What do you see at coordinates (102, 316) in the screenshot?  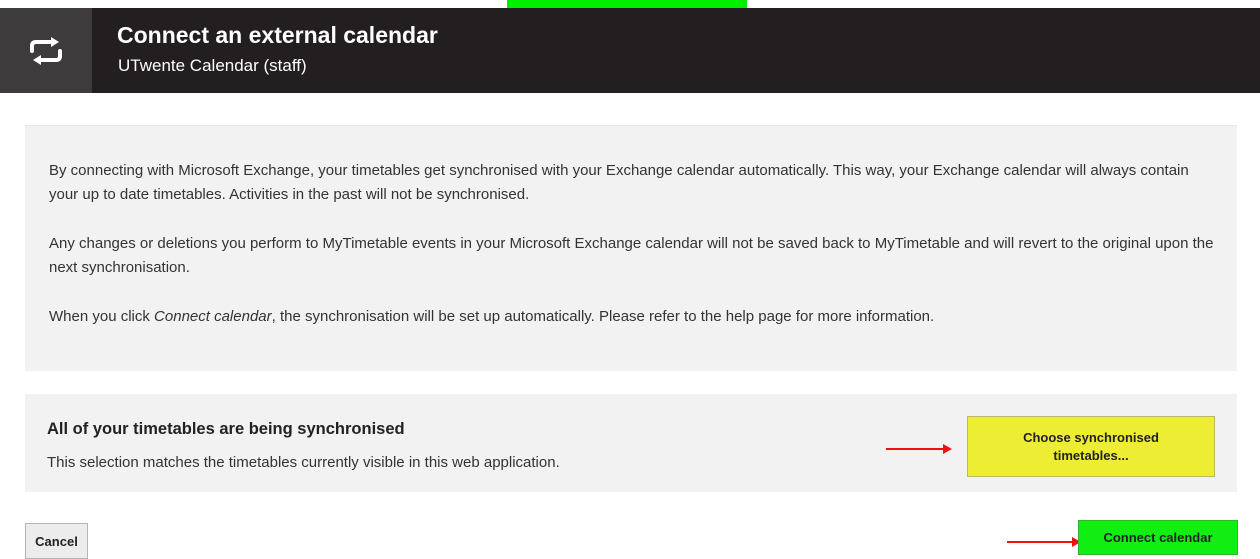 I see `info-paragraph-connect-prefix: When you click` at bounding box center [102, 316].